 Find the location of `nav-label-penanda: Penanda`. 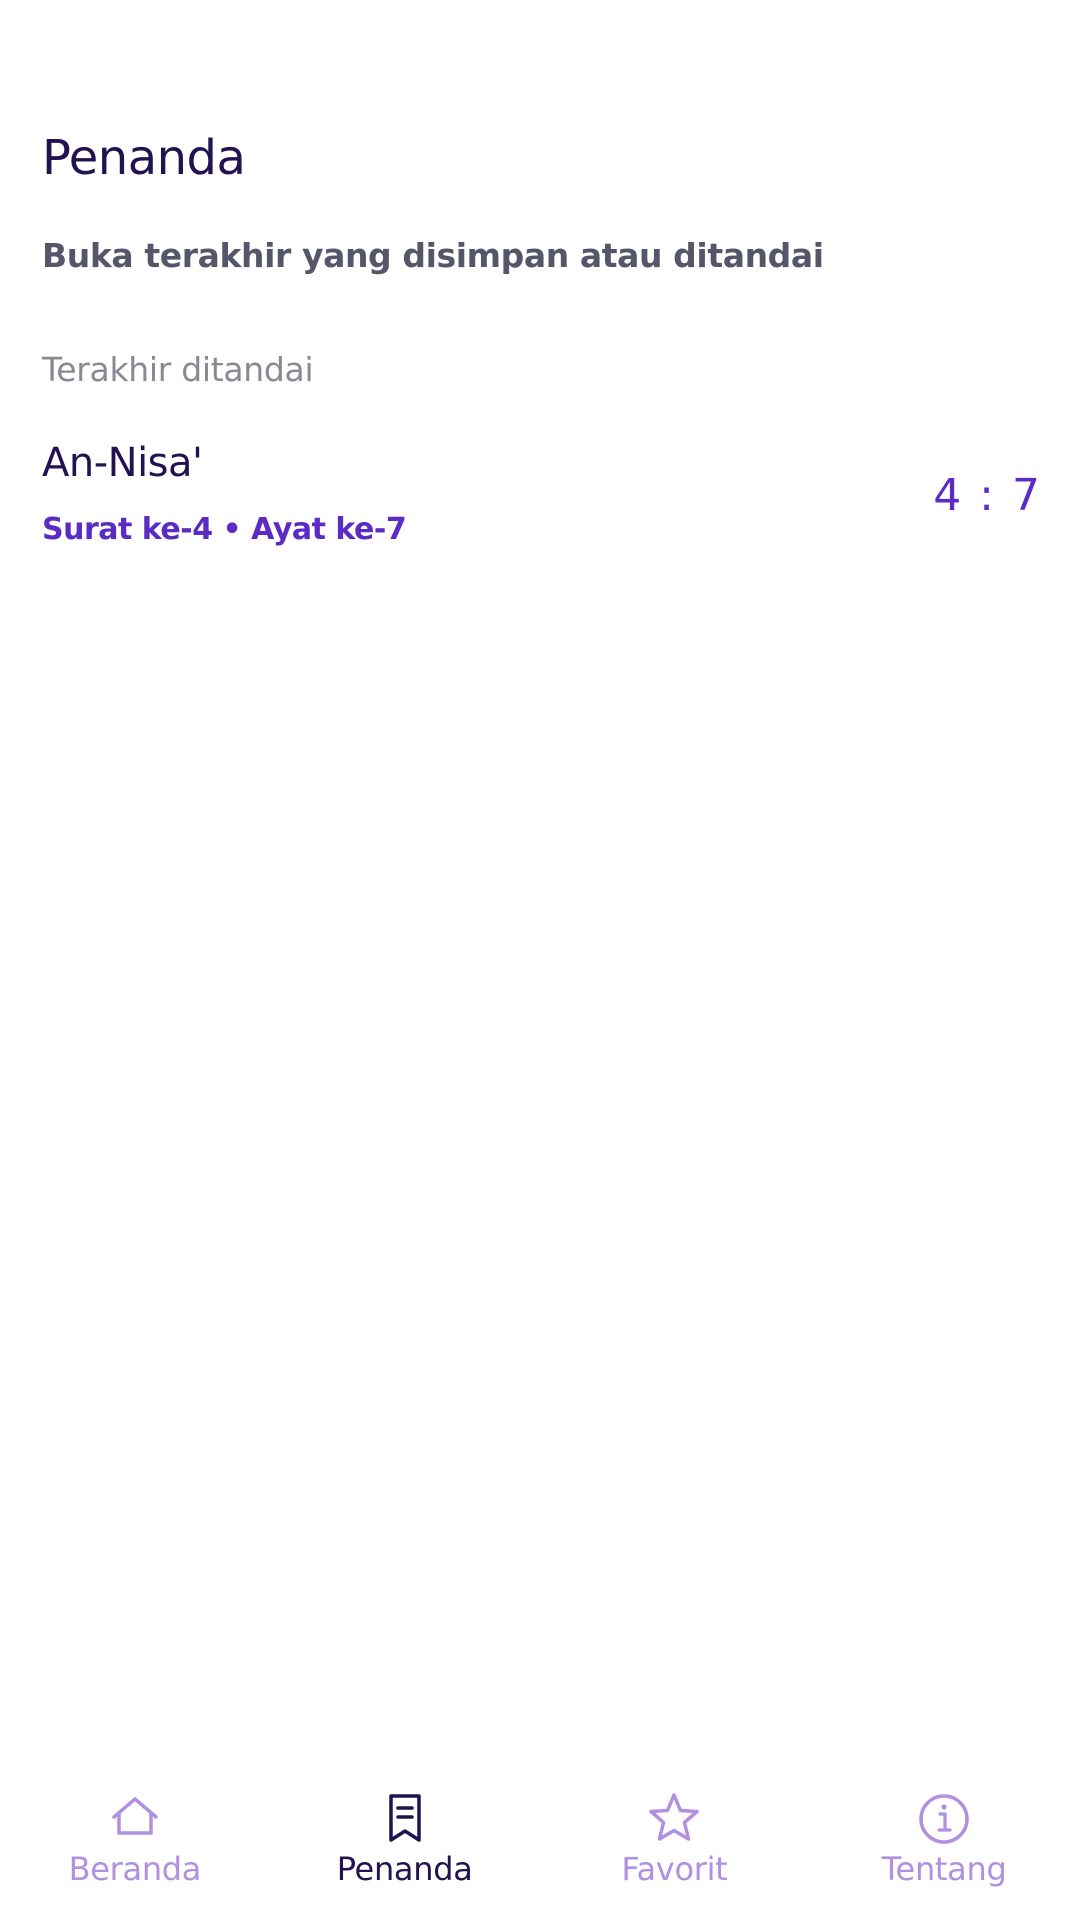

nav-label-penanda: Penanda is located at coordinates (404, 1869).